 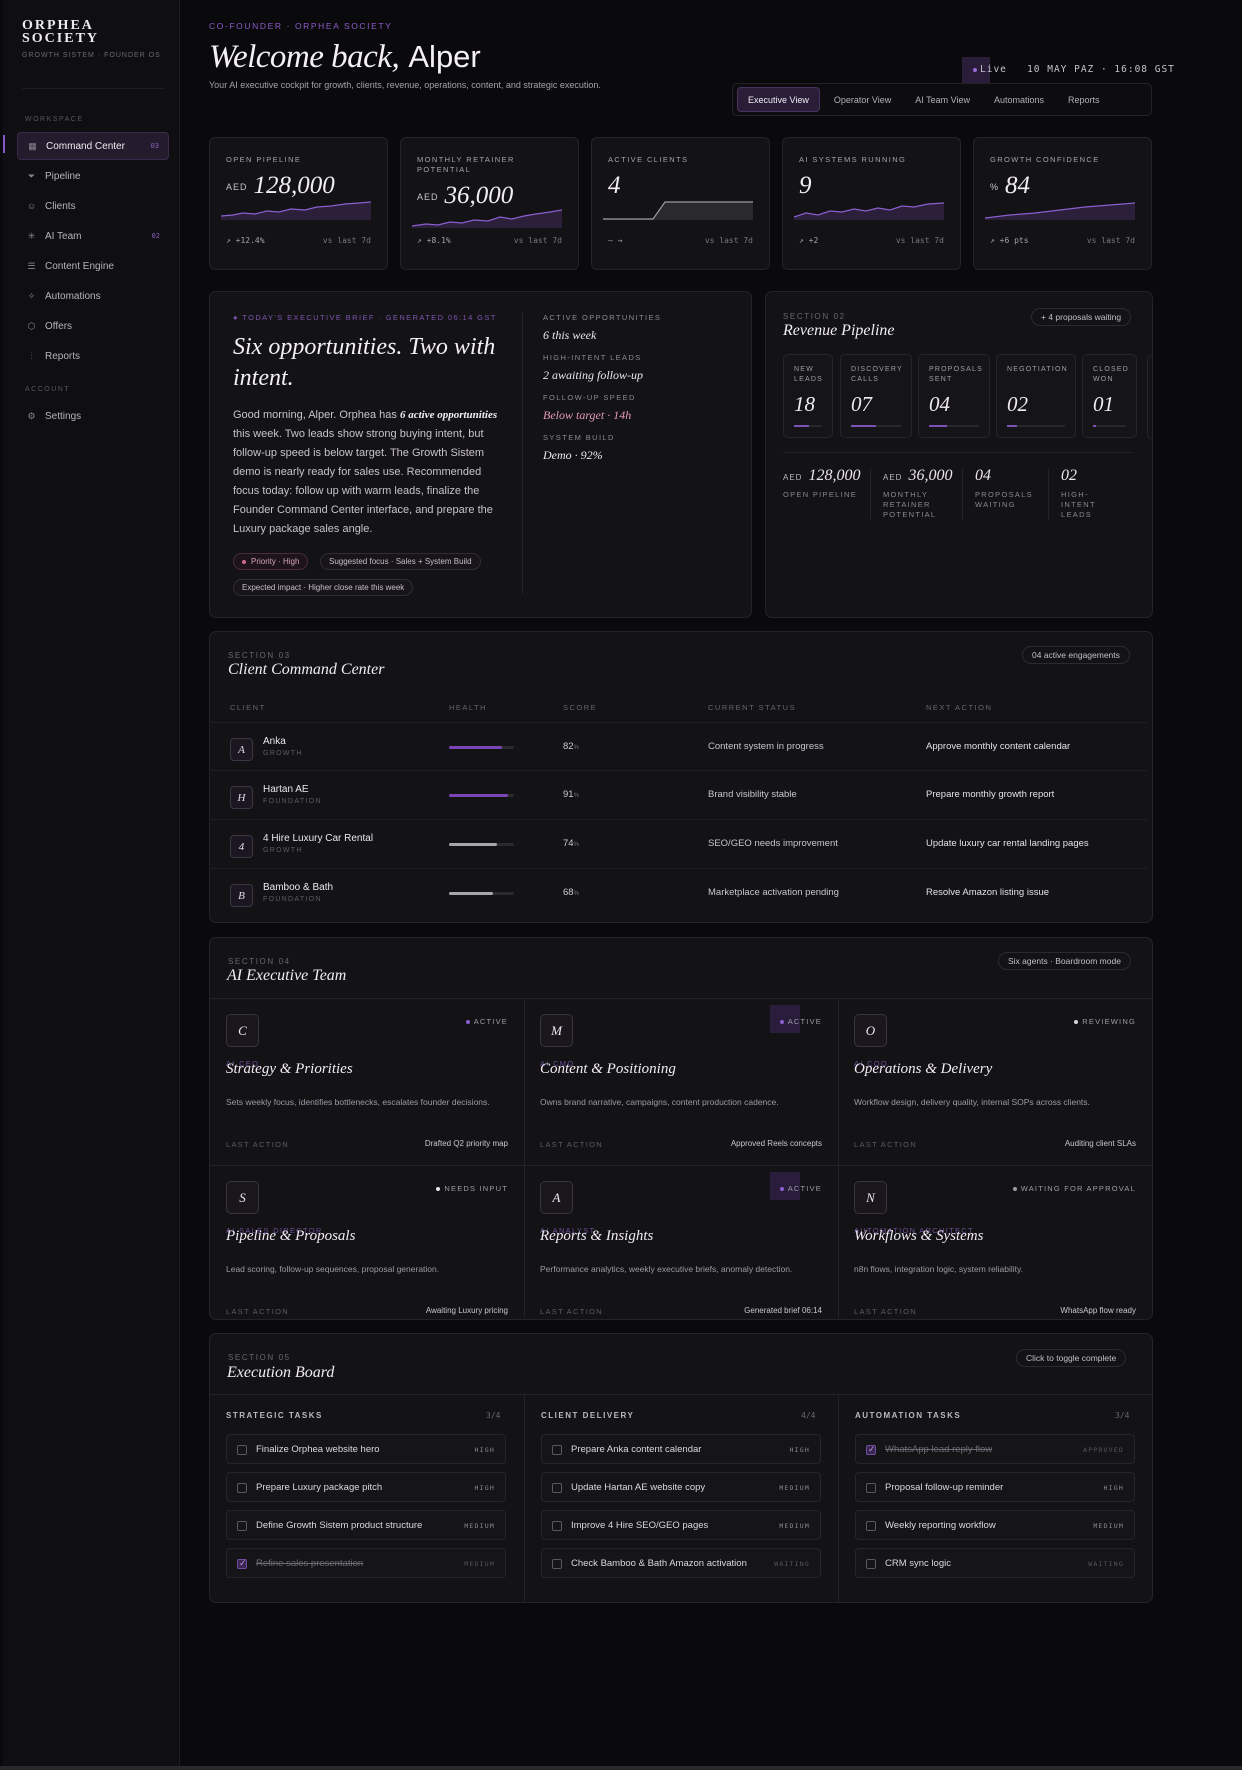 What do you see at coordinates (580, 707) in the screenshot?
I see `col-score: SCORE` at bounding box center [580, 707].